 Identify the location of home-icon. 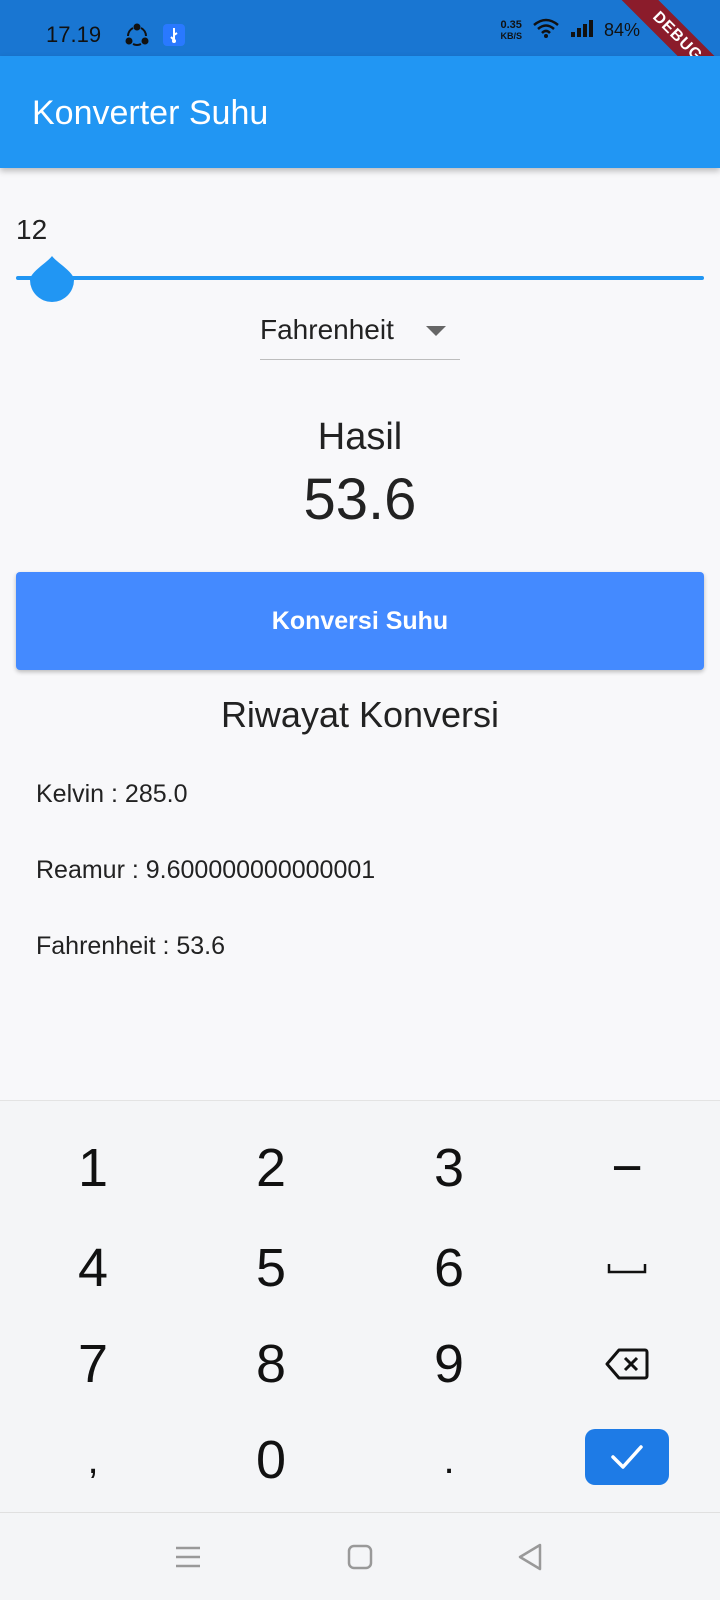
(360, 1557).